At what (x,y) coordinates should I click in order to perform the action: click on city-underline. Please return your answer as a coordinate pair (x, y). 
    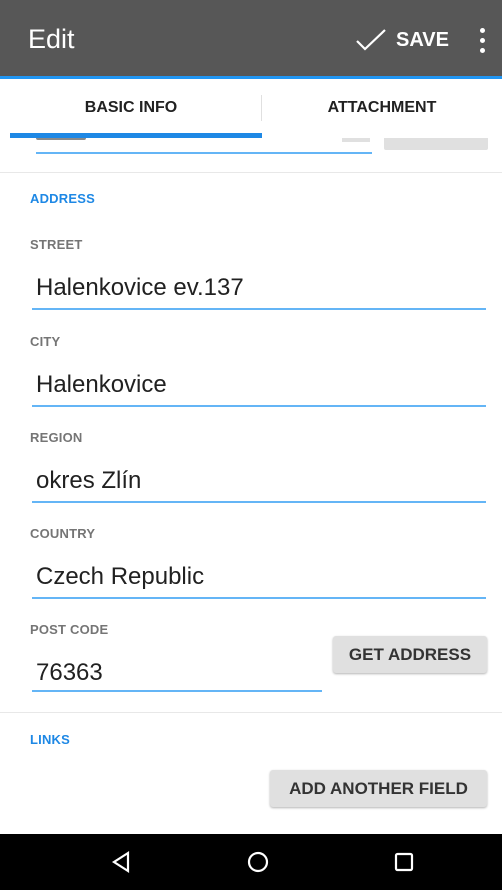
    Looking at the image, I should click on (259, 406).